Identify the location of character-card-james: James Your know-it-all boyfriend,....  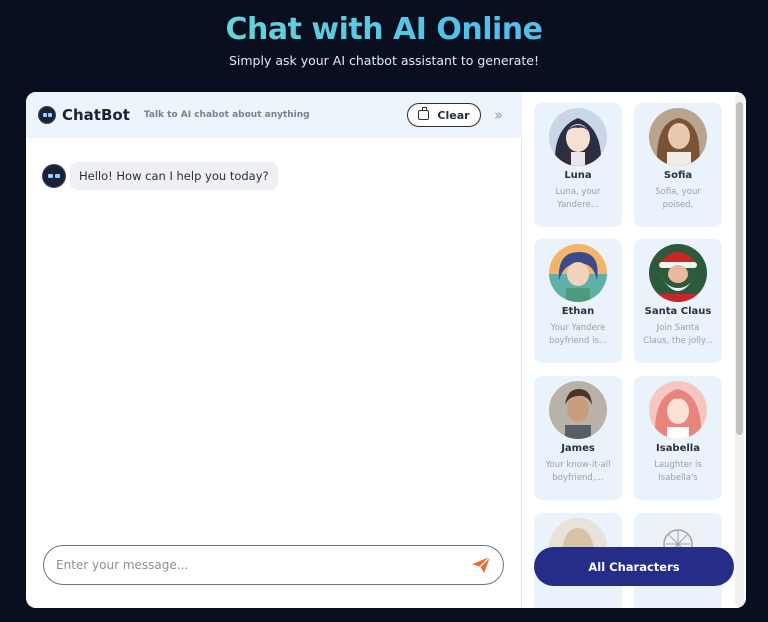
(578, 438).